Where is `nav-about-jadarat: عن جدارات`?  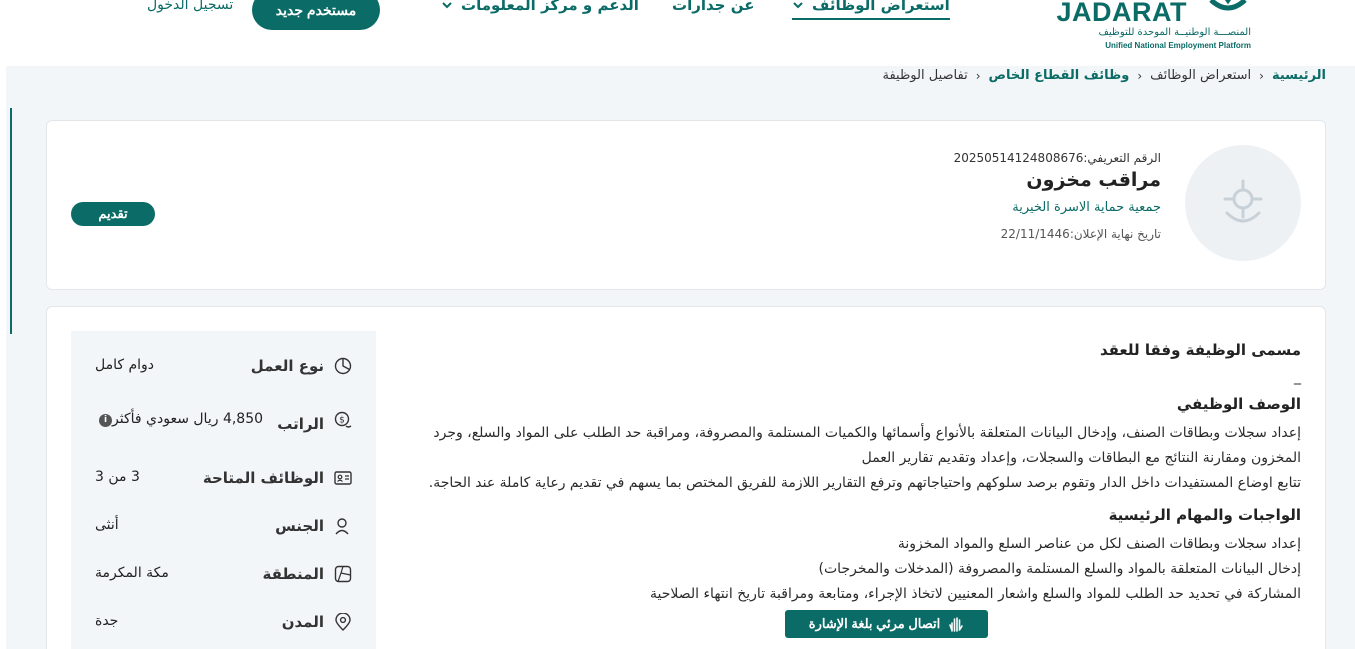 nav-about-jadarat: عن جدارات is located at coordinates (713, 7).